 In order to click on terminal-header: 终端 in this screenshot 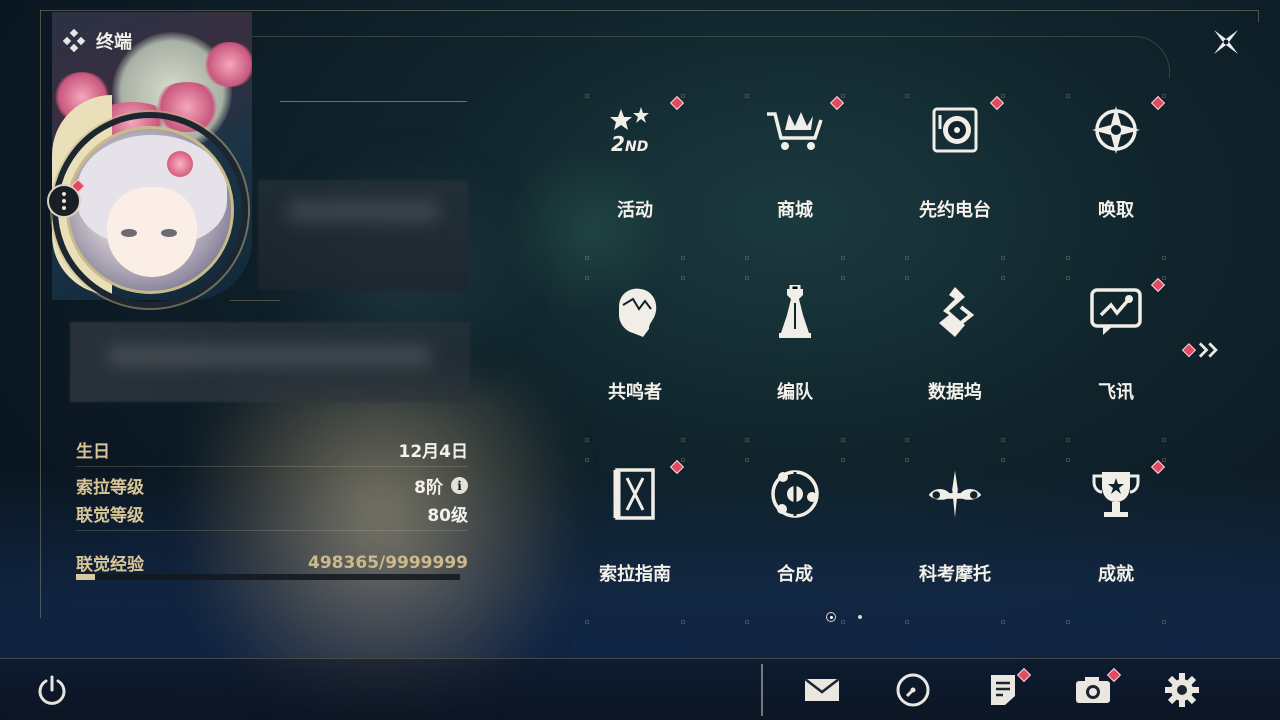, I will do `click(97, 41)`.